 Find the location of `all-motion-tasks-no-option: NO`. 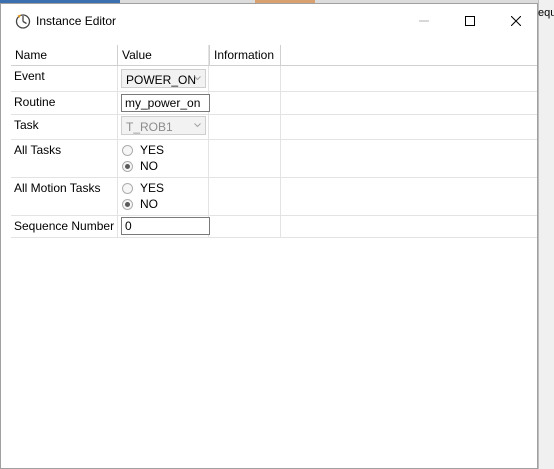

all-motion-tasks-no-option: NO is located at coordinates (140, 204).